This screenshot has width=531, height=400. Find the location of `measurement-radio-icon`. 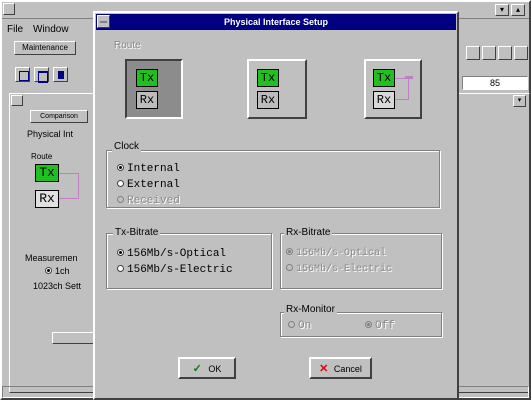

measurement-radio-icon is located at coordinates (48, 271).